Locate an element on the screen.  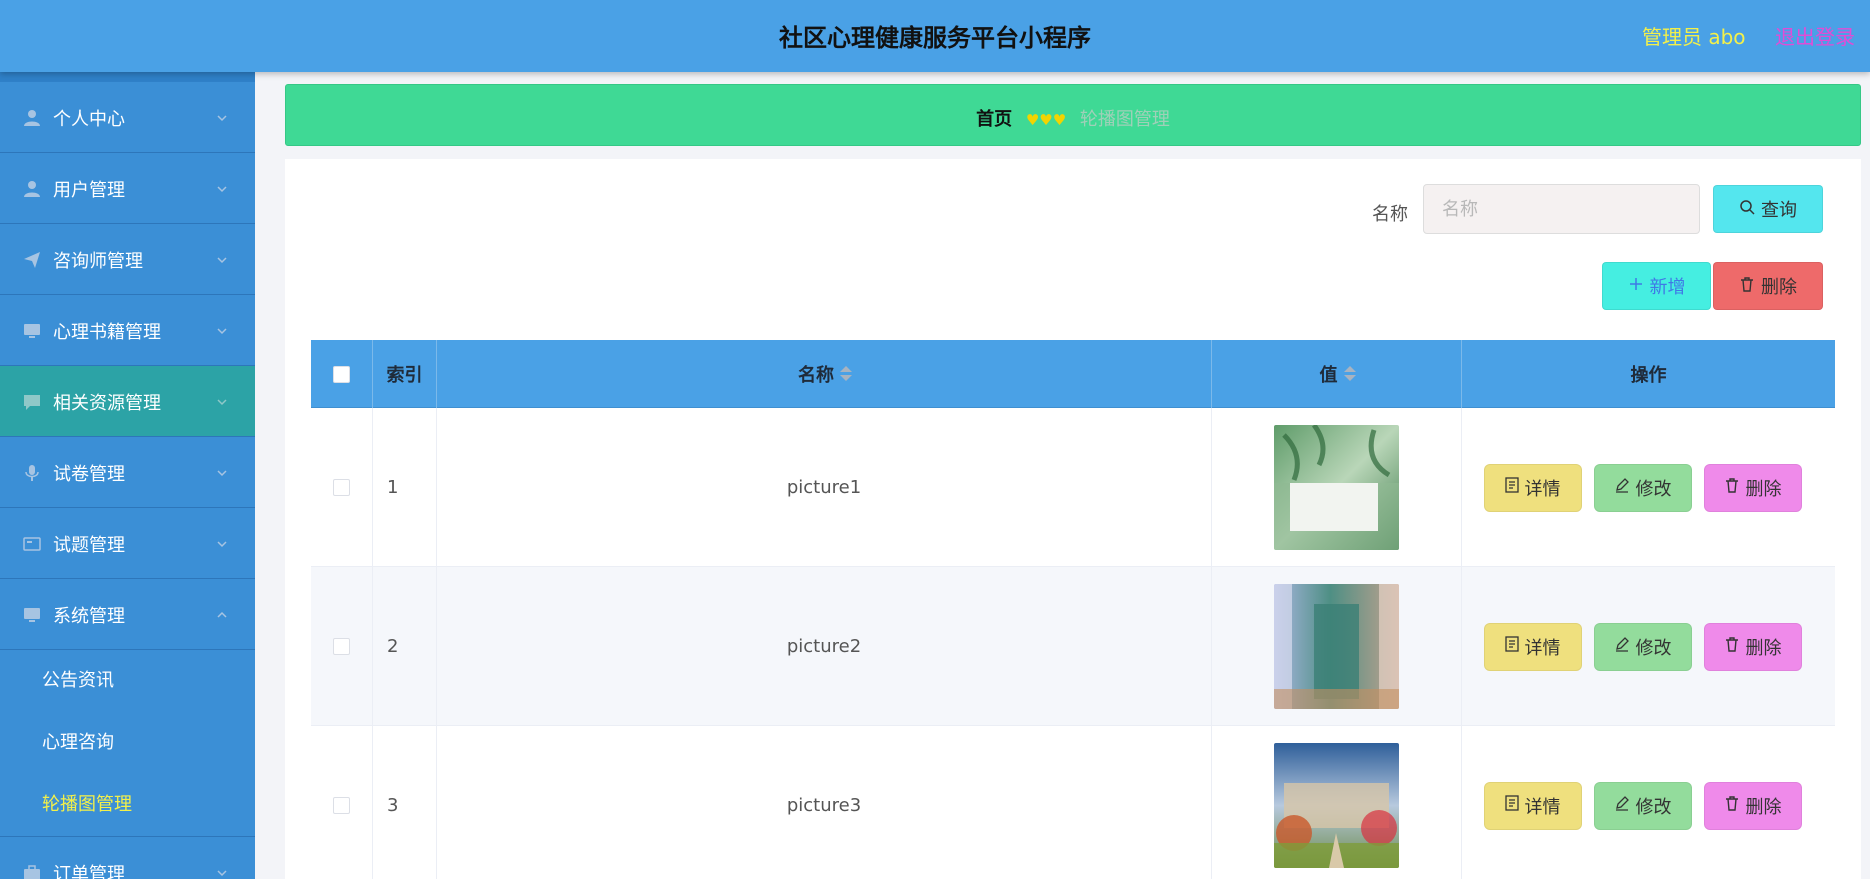
system-submenu: 公告资讯 心理咨询 轮播图管理 is located at coordinates (127, 743).